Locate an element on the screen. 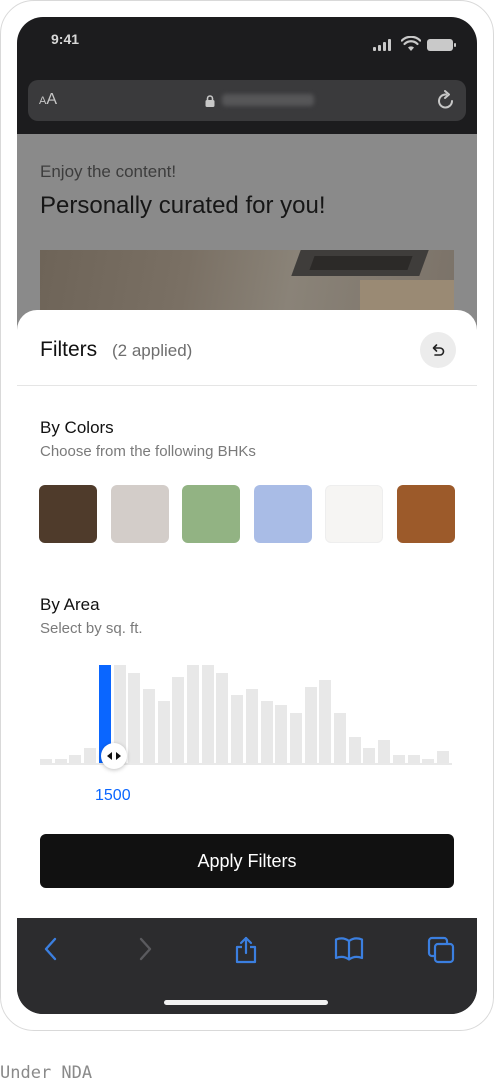 The height and width of the screenshot is (1086, 494). color-swatches is located at coordinates (247, 514).